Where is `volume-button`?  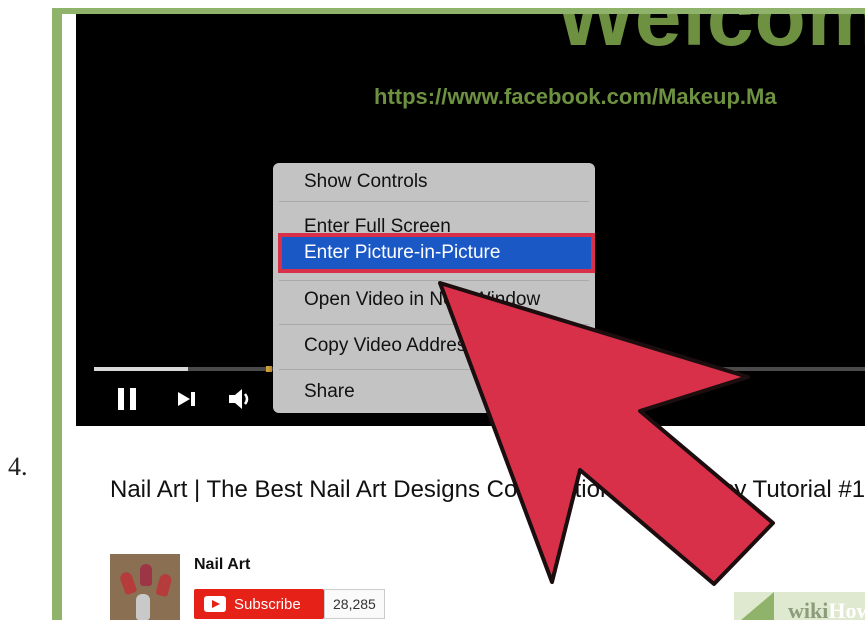
volume-button is located at coordinates (241, 399).